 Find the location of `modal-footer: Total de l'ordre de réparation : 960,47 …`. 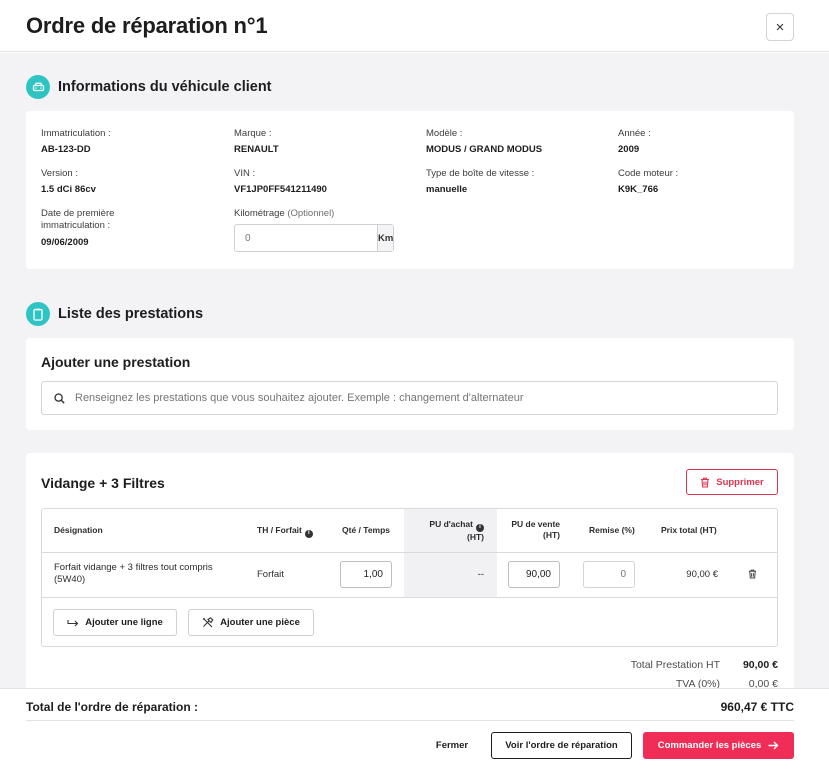

modal-footer: Total de l'ordre de réparation : 960,47 … is located at coordinates (414, 732).